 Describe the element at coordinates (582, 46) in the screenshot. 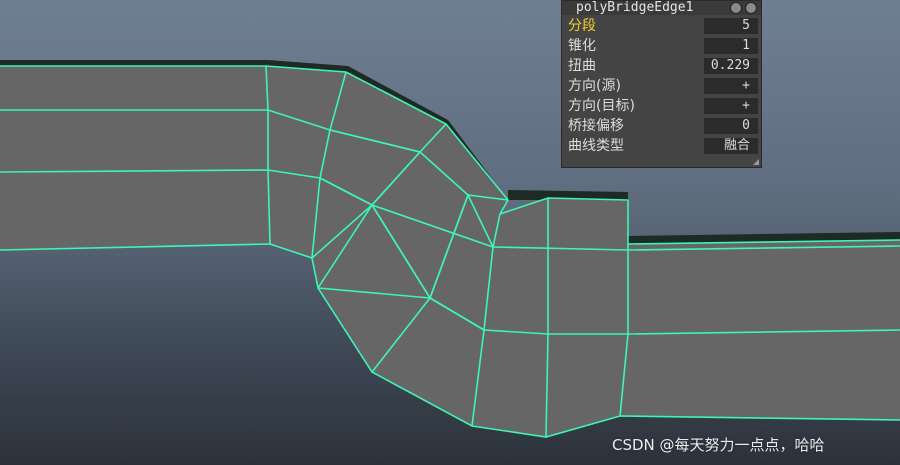

I see `attr-label: 锥化` at that location.